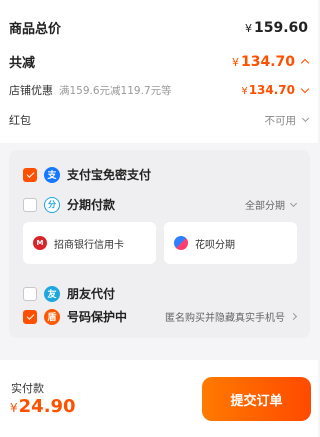  I want to click on cmb-bank-logo-icon: M, so click(40, 243).